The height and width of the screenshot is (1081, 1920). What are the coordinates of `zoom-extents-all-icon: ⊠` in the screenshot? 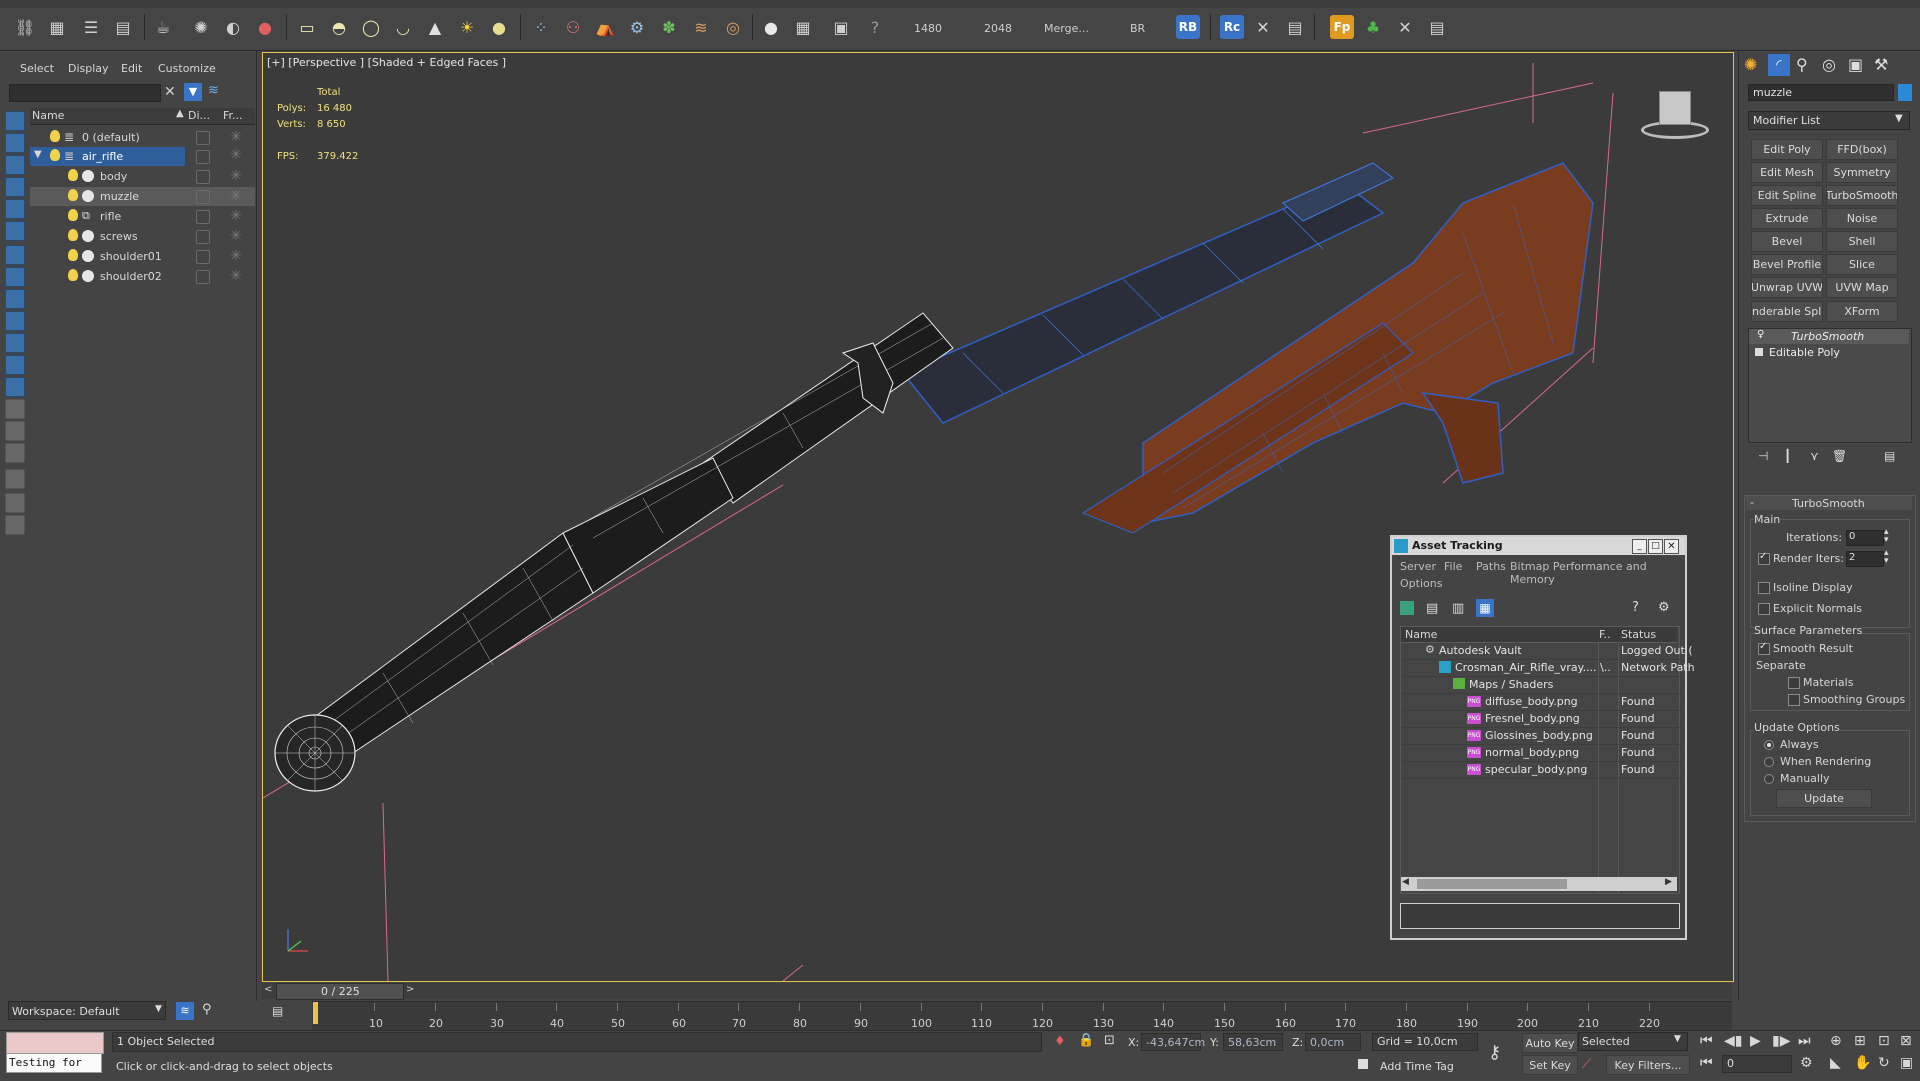 It's located at (1906, 1041).